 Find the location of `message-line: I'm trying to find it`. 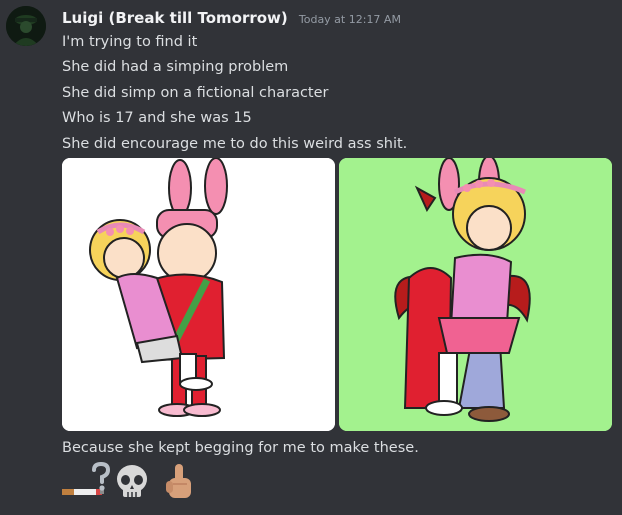

message-line: I'm trying to find it is located at coordinates (130, 42).